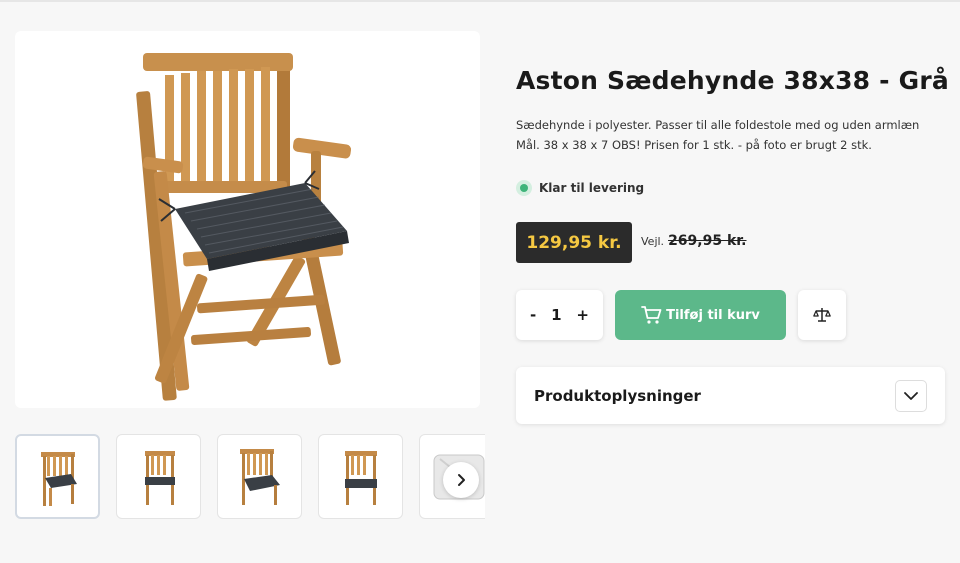 The image size is (960, 563). What do you see at coordinates (651, 315) in the screenshot?
I see `cart-icon` at bounding box center [651, 315].